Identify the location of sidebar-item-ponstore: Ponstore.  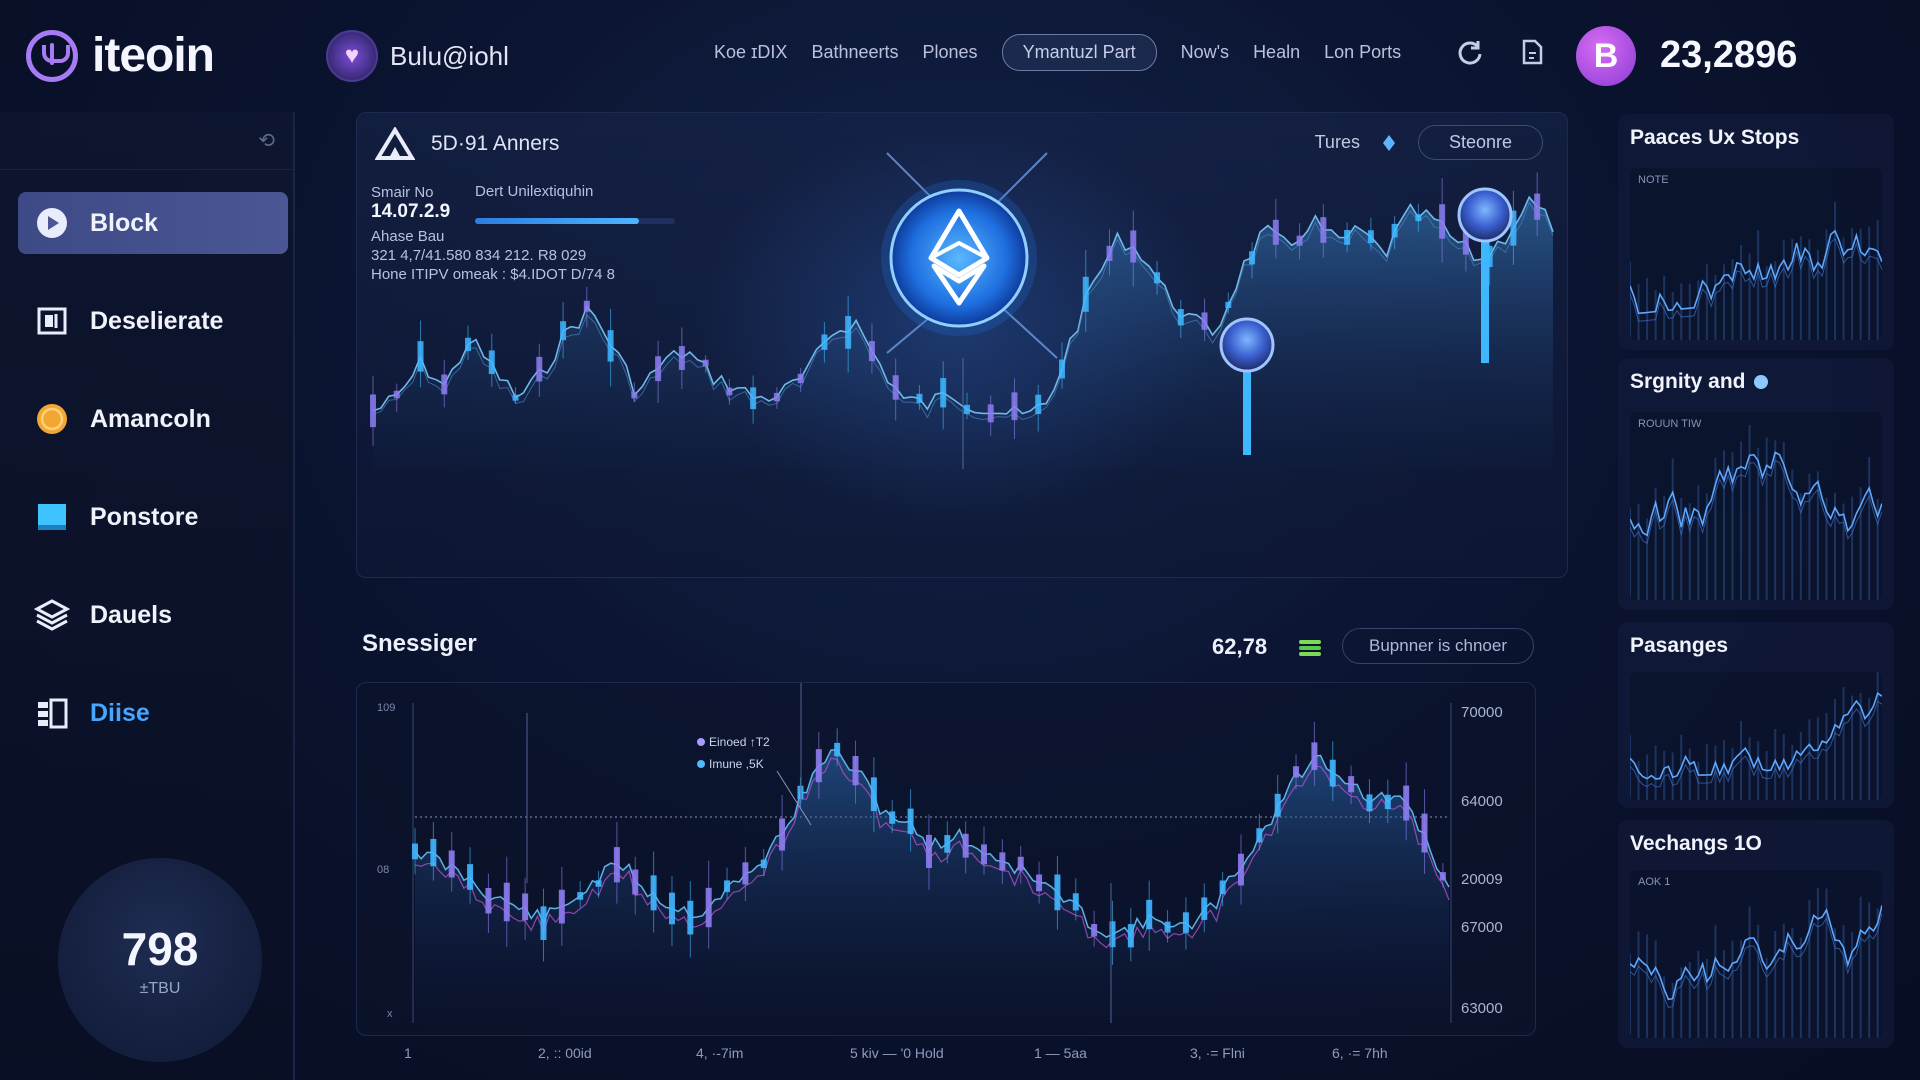
(153, 517).